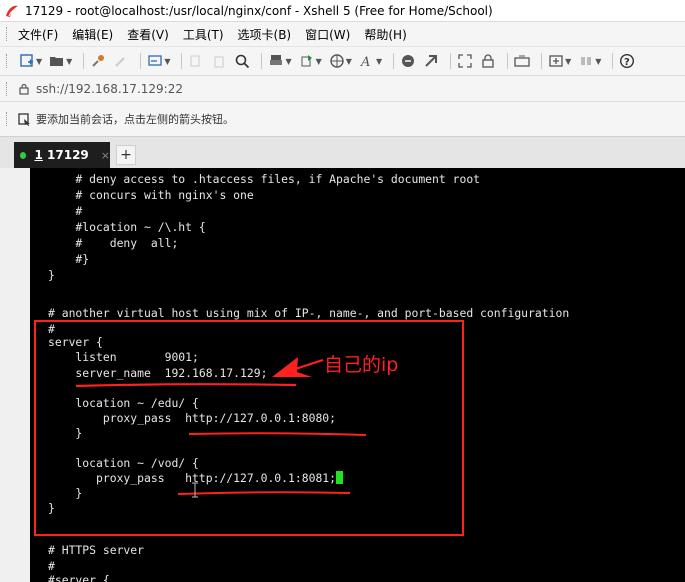 The image size is (685, 582). Describe the element at coordinates (148, 34) in the screenshot. I see `menu-view: 查看(V)` at that location.